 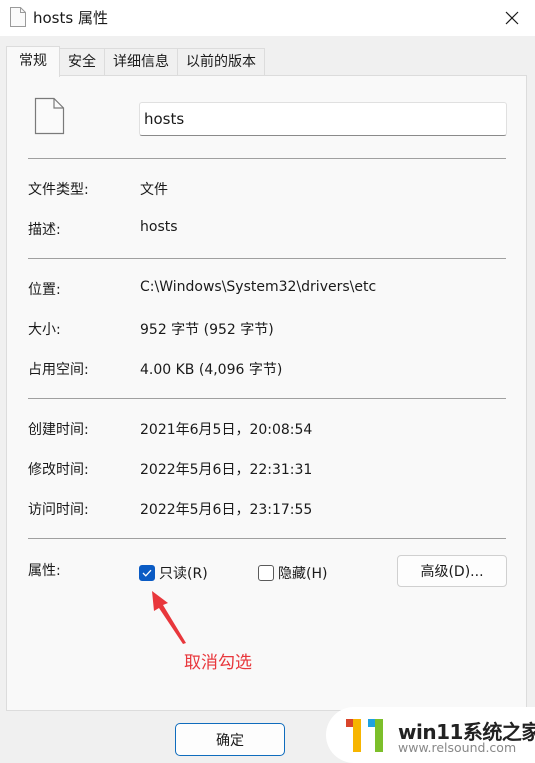 I want to click on file-name-input, so click(x=323, y=119).